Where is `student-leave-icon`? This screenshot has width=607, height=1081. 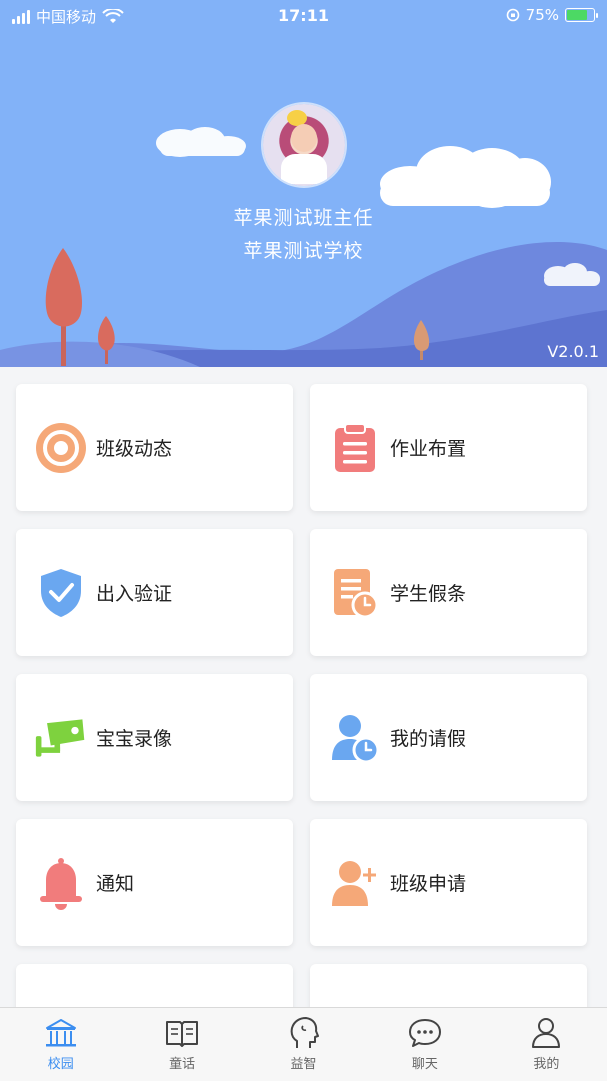 student-leave-icon is located at coordinates (355, 593).